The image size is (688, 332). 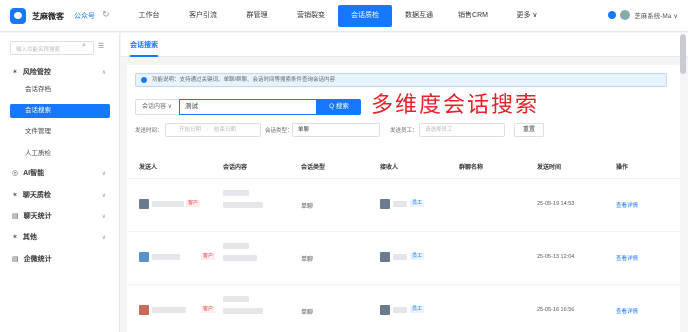 What do you see at coordinates (18, 16) in the screenshot?
I see `app-logo-icon` at bounding box center [18, 16].